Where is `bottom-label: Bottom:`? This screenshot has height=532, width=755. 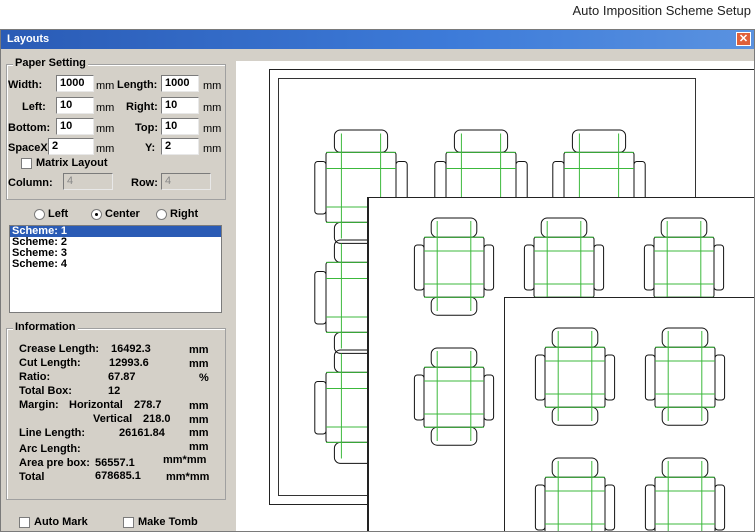 bottom-label: Bottom: is located at coordinates (29, 128).